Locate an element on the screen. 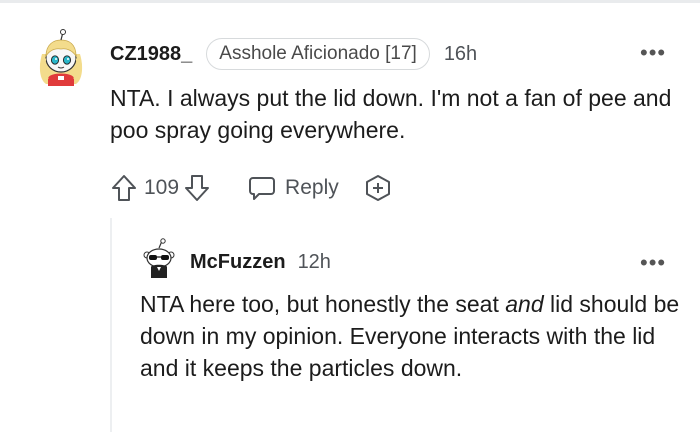 The image size is (700, 432). award-button is located at coordinates (378, 188).